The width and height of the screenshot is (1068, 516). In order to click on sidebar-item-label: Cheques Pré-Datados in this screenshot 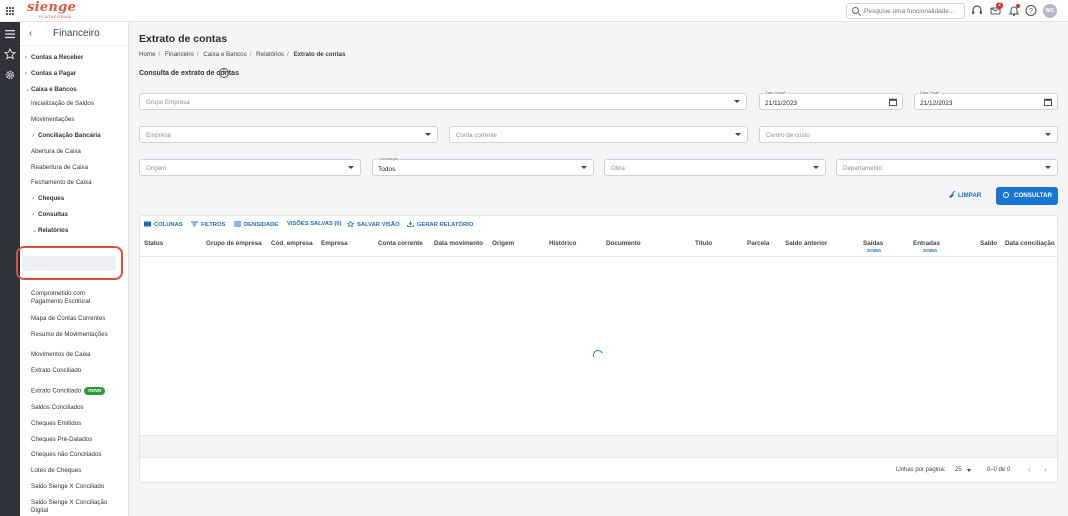, I will do `click(62, 439)`.